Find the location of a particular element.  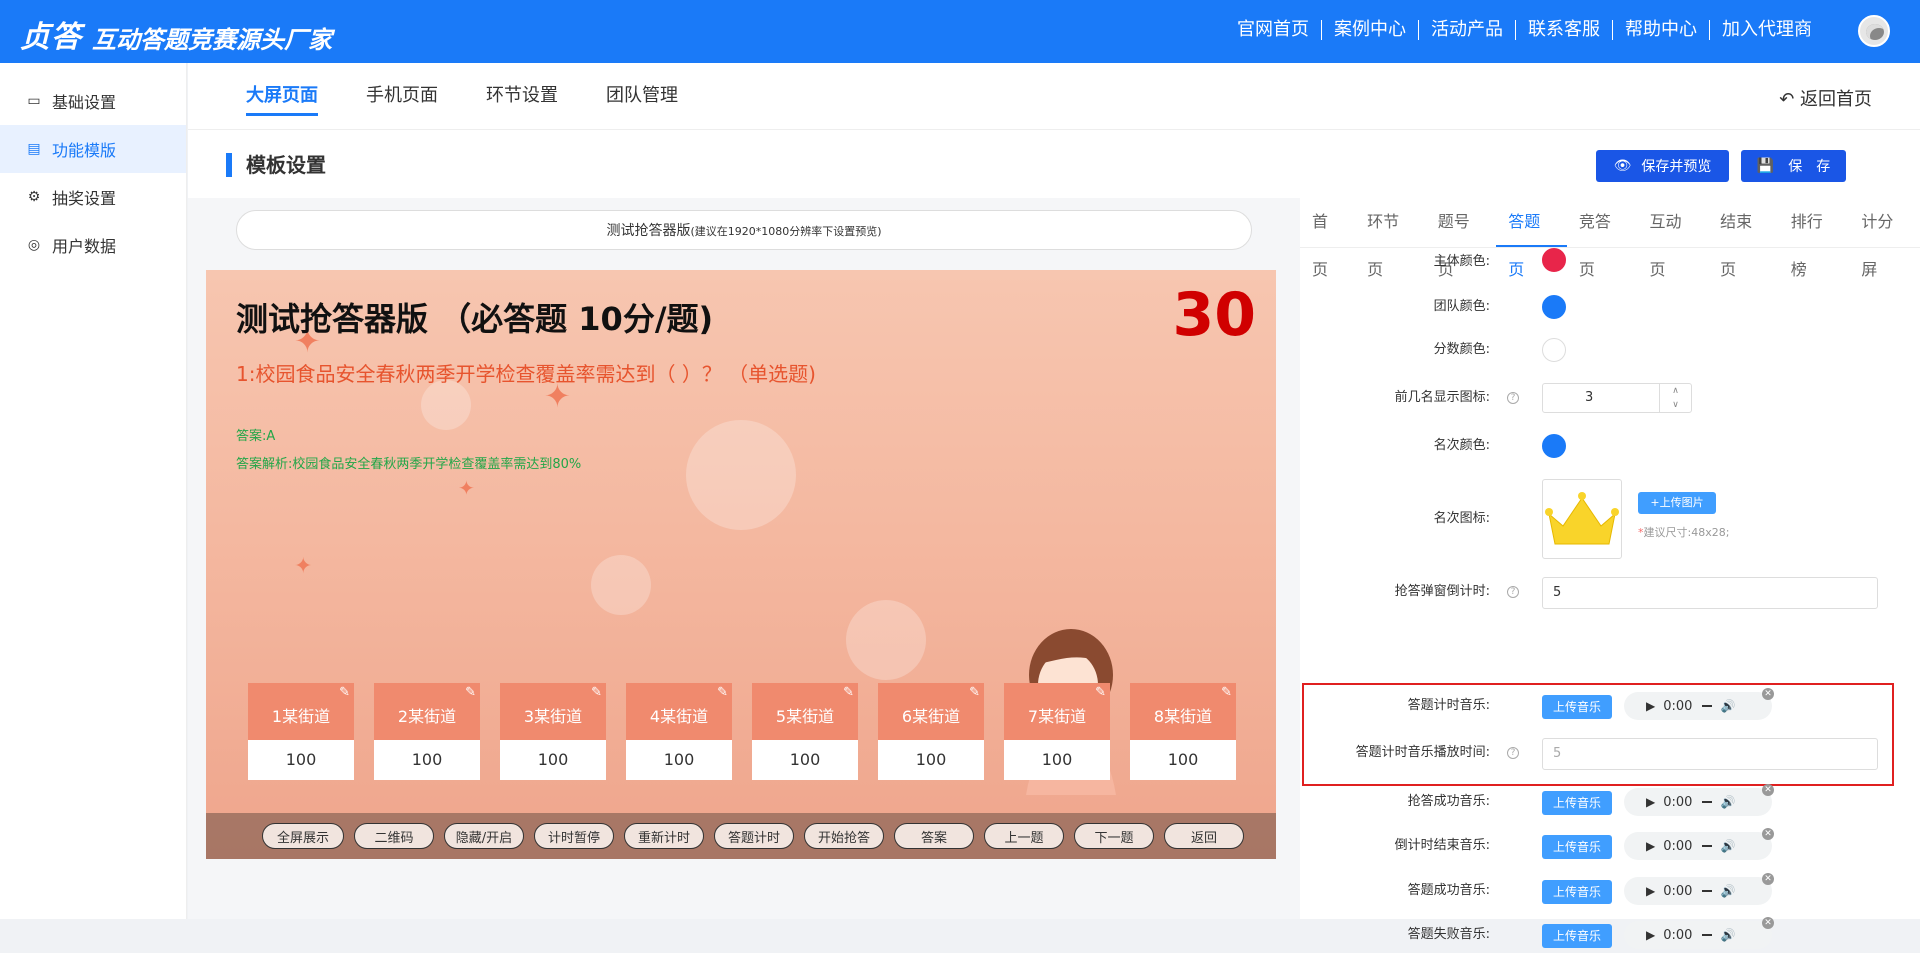

score-color-picker is located at coordinates (1554, 350).